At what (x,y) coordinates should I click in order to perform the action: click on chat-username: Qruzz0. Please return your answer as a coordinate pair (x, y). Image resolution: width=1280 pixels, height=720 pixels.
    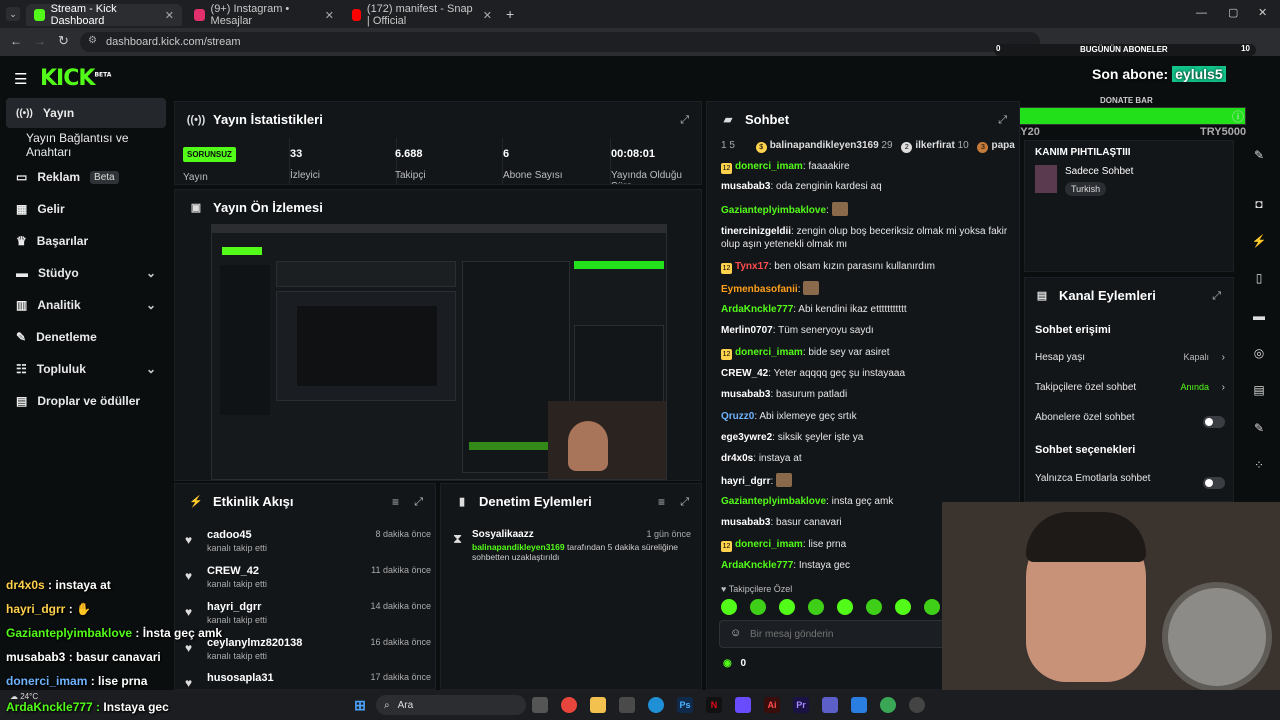
    Looking at the image, I should click on (737, 416).